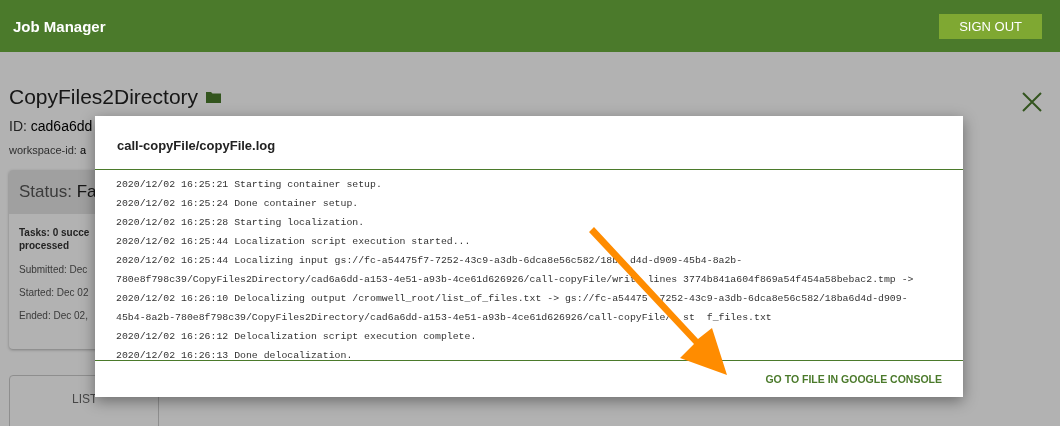 The width and height of the screenshot is (1060, 426). What do you see at coordinates (686, 261) in the screenshot?
I see `log-line: d4d-d909-45b4-8a2b-` at bounding box center [686, 261].